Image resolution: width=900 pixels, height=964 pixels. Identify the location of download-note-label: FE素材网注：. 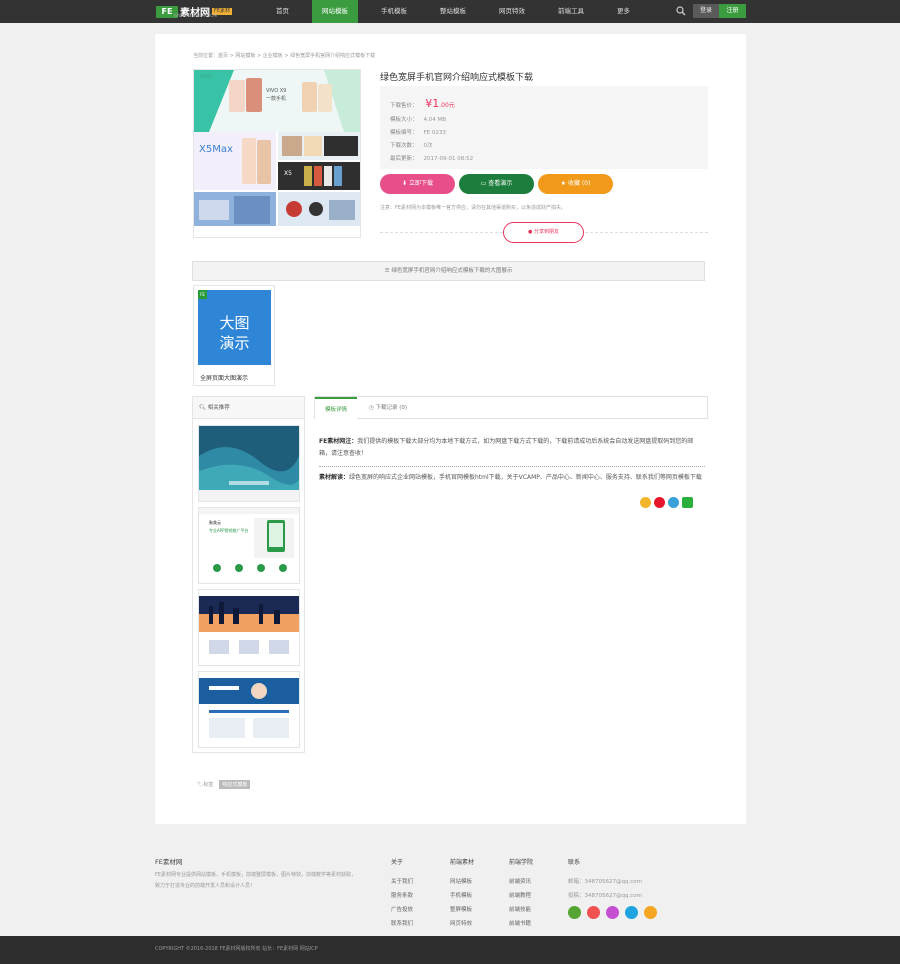
(338, 441).